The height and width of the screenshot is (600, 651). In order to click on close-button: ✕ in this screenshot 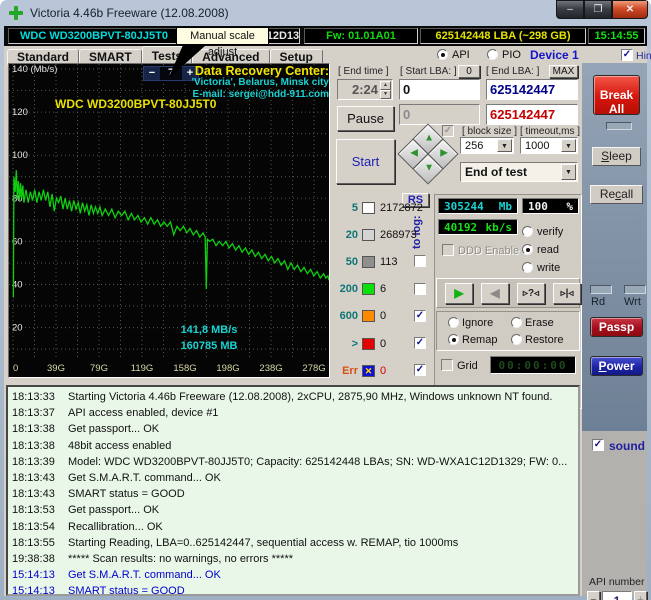, I will do `click(630, 9)`.